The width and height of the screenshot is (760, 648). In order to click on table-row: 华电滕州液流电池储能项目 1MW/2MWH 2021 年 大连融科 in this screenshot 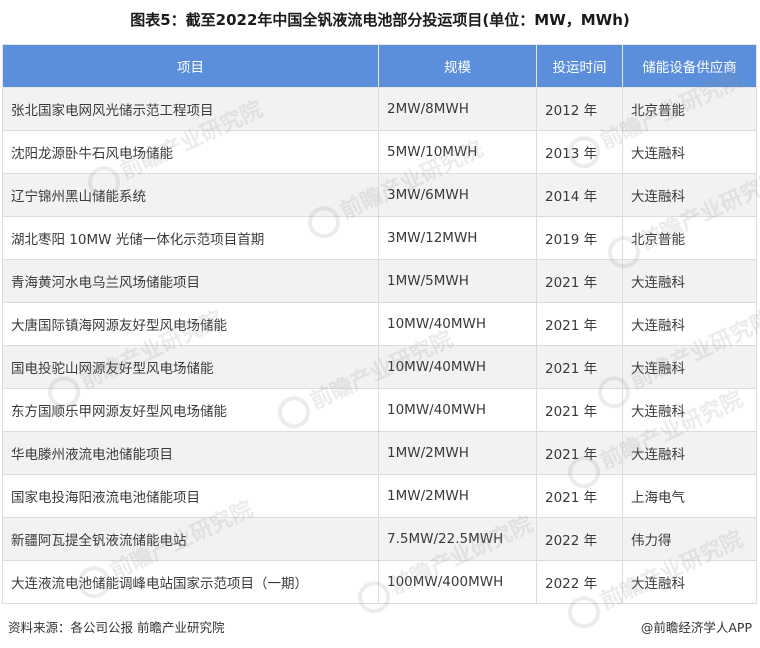, I will do `click(379, 453)`.